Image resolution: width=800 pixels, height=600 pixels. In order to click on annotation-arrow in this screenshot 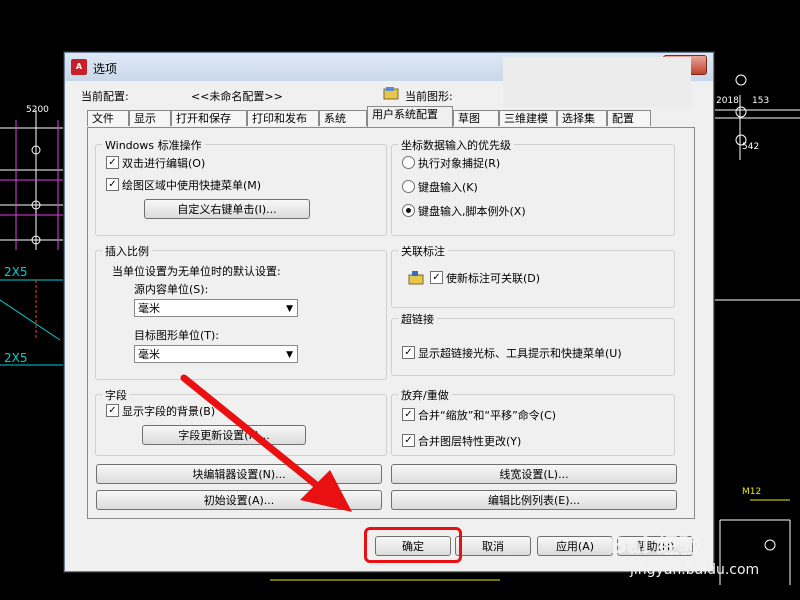, I will do `click(266, 443)`.